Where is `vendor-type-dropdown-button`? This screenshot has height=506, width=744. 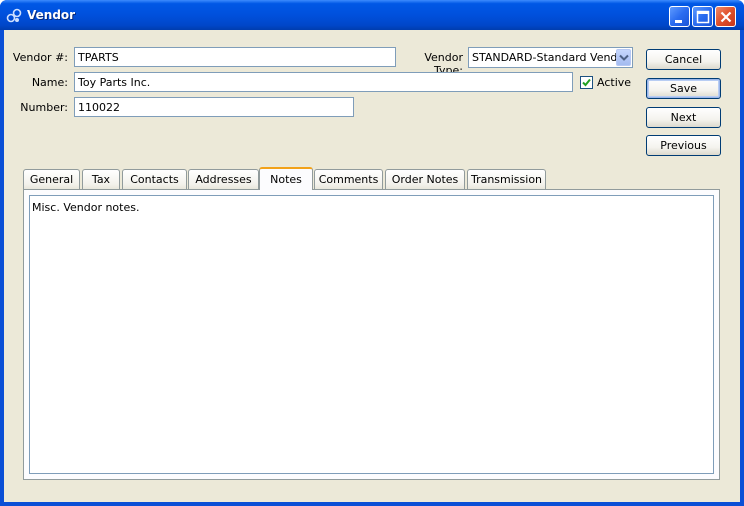 vendor-type-dropdown-button is located at coordinates (623, 57).